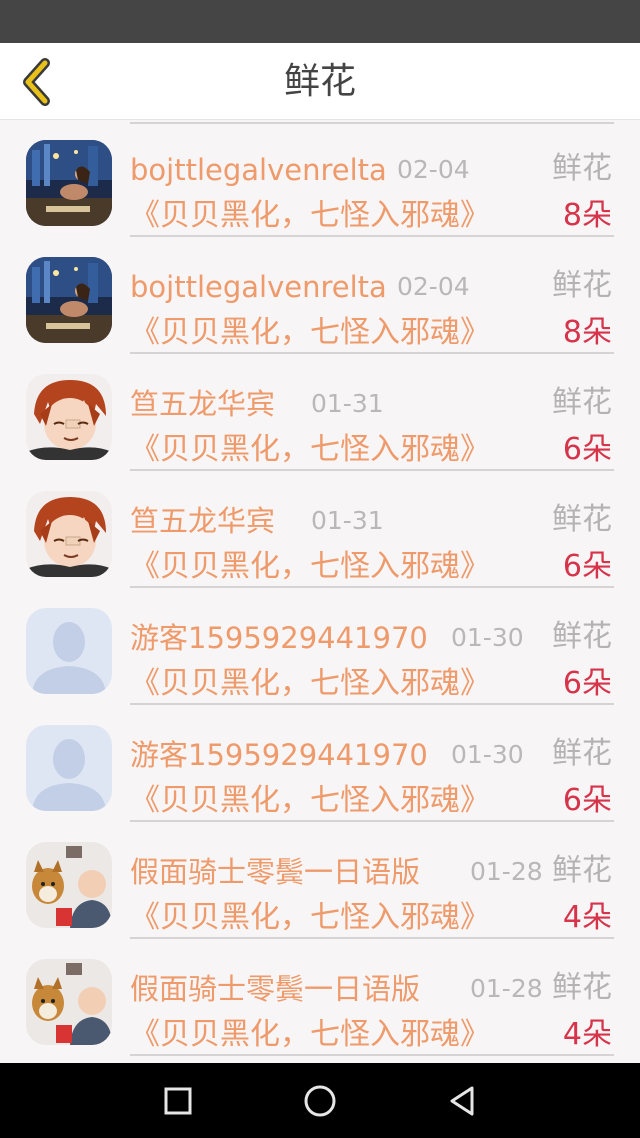 Image resolution: width=640 pixels, height=1138 pixels. Describe the element at coordinates (320, 21) in the screenshot. I see `status-bar` at that location.